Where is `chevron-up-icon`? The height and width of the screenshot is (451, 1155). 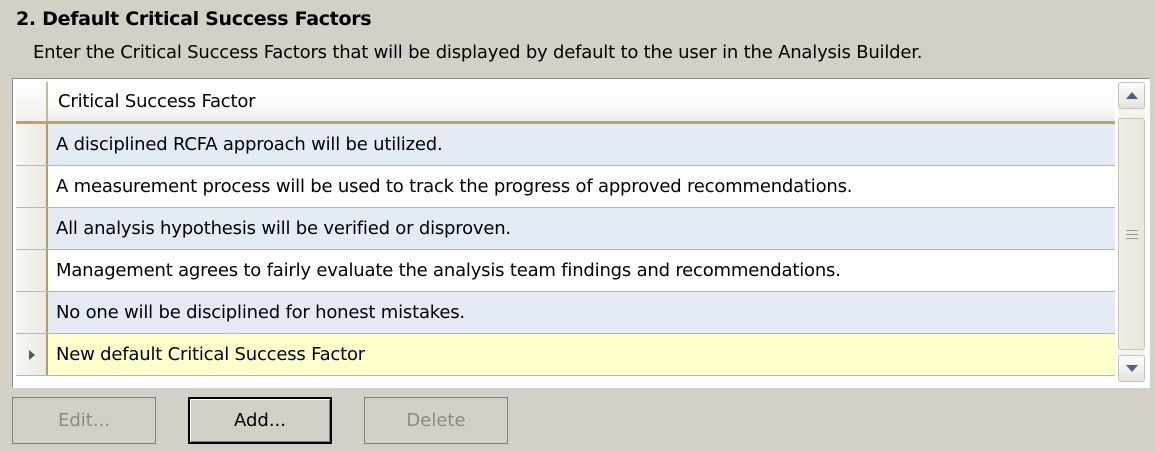
chevron-up-icon is located at coordinates (1131, 95).